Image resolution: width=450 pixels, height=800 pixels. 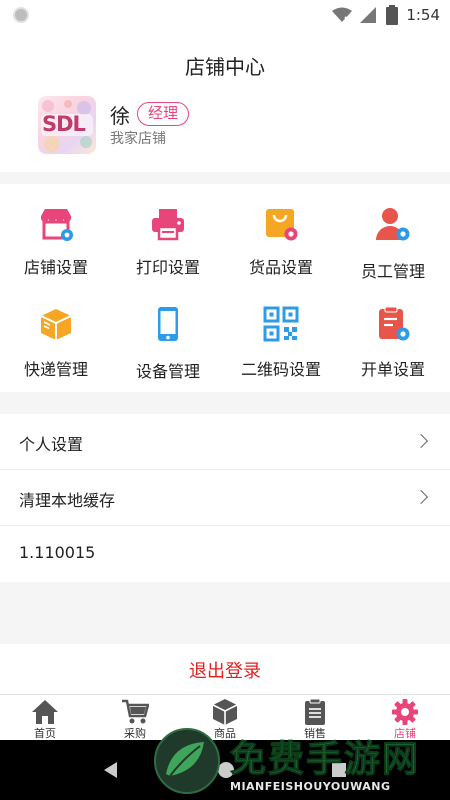 What do you see at coordinates (225, 66) in the screenshot?
I see `page-title: 店铺中心` at bounding box center [225, 66].